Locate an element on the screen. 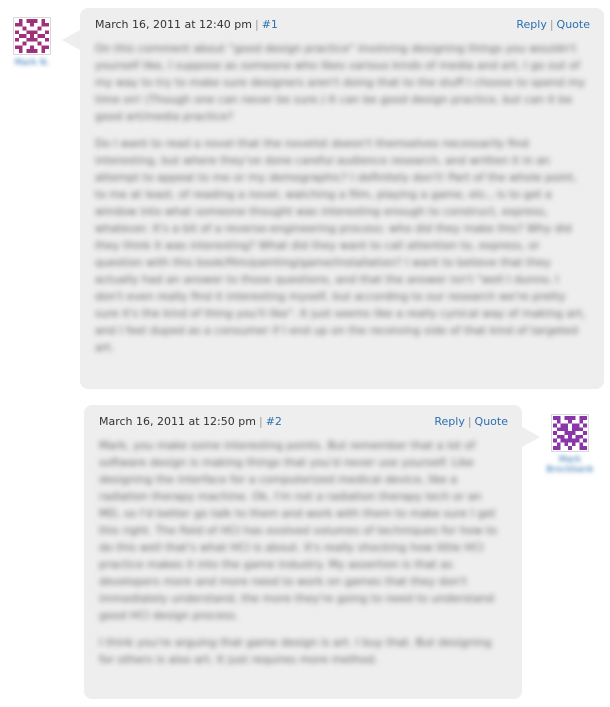  comment-2-author-block: Mark Brockbank is located at coordinates (570, 444).